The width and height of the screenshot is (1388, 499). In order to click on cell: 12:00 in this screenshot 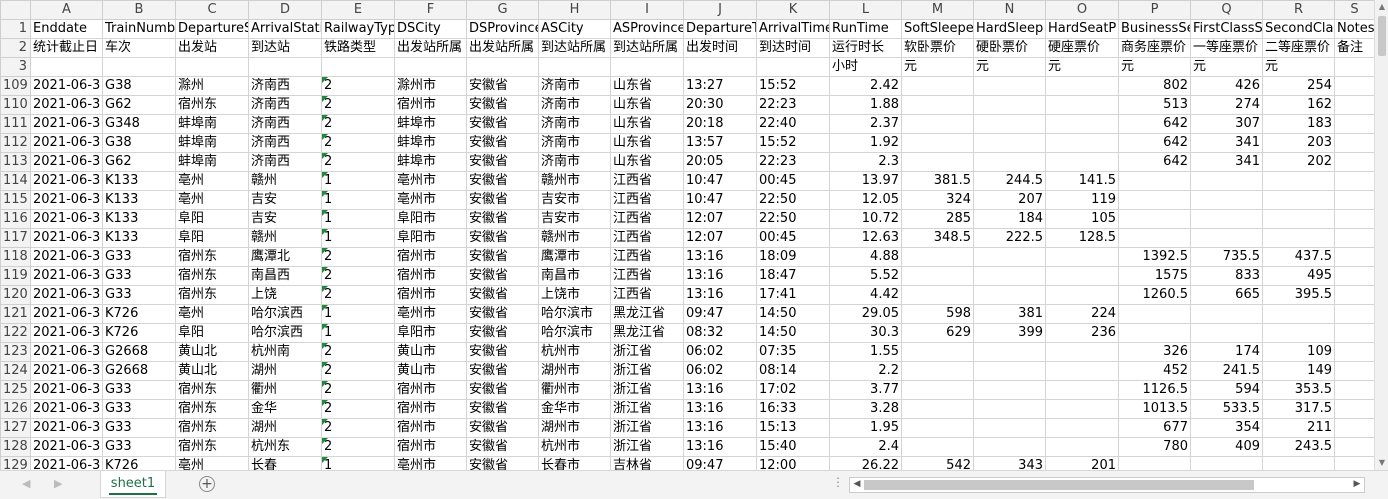, I will do `click(793, 463)`.